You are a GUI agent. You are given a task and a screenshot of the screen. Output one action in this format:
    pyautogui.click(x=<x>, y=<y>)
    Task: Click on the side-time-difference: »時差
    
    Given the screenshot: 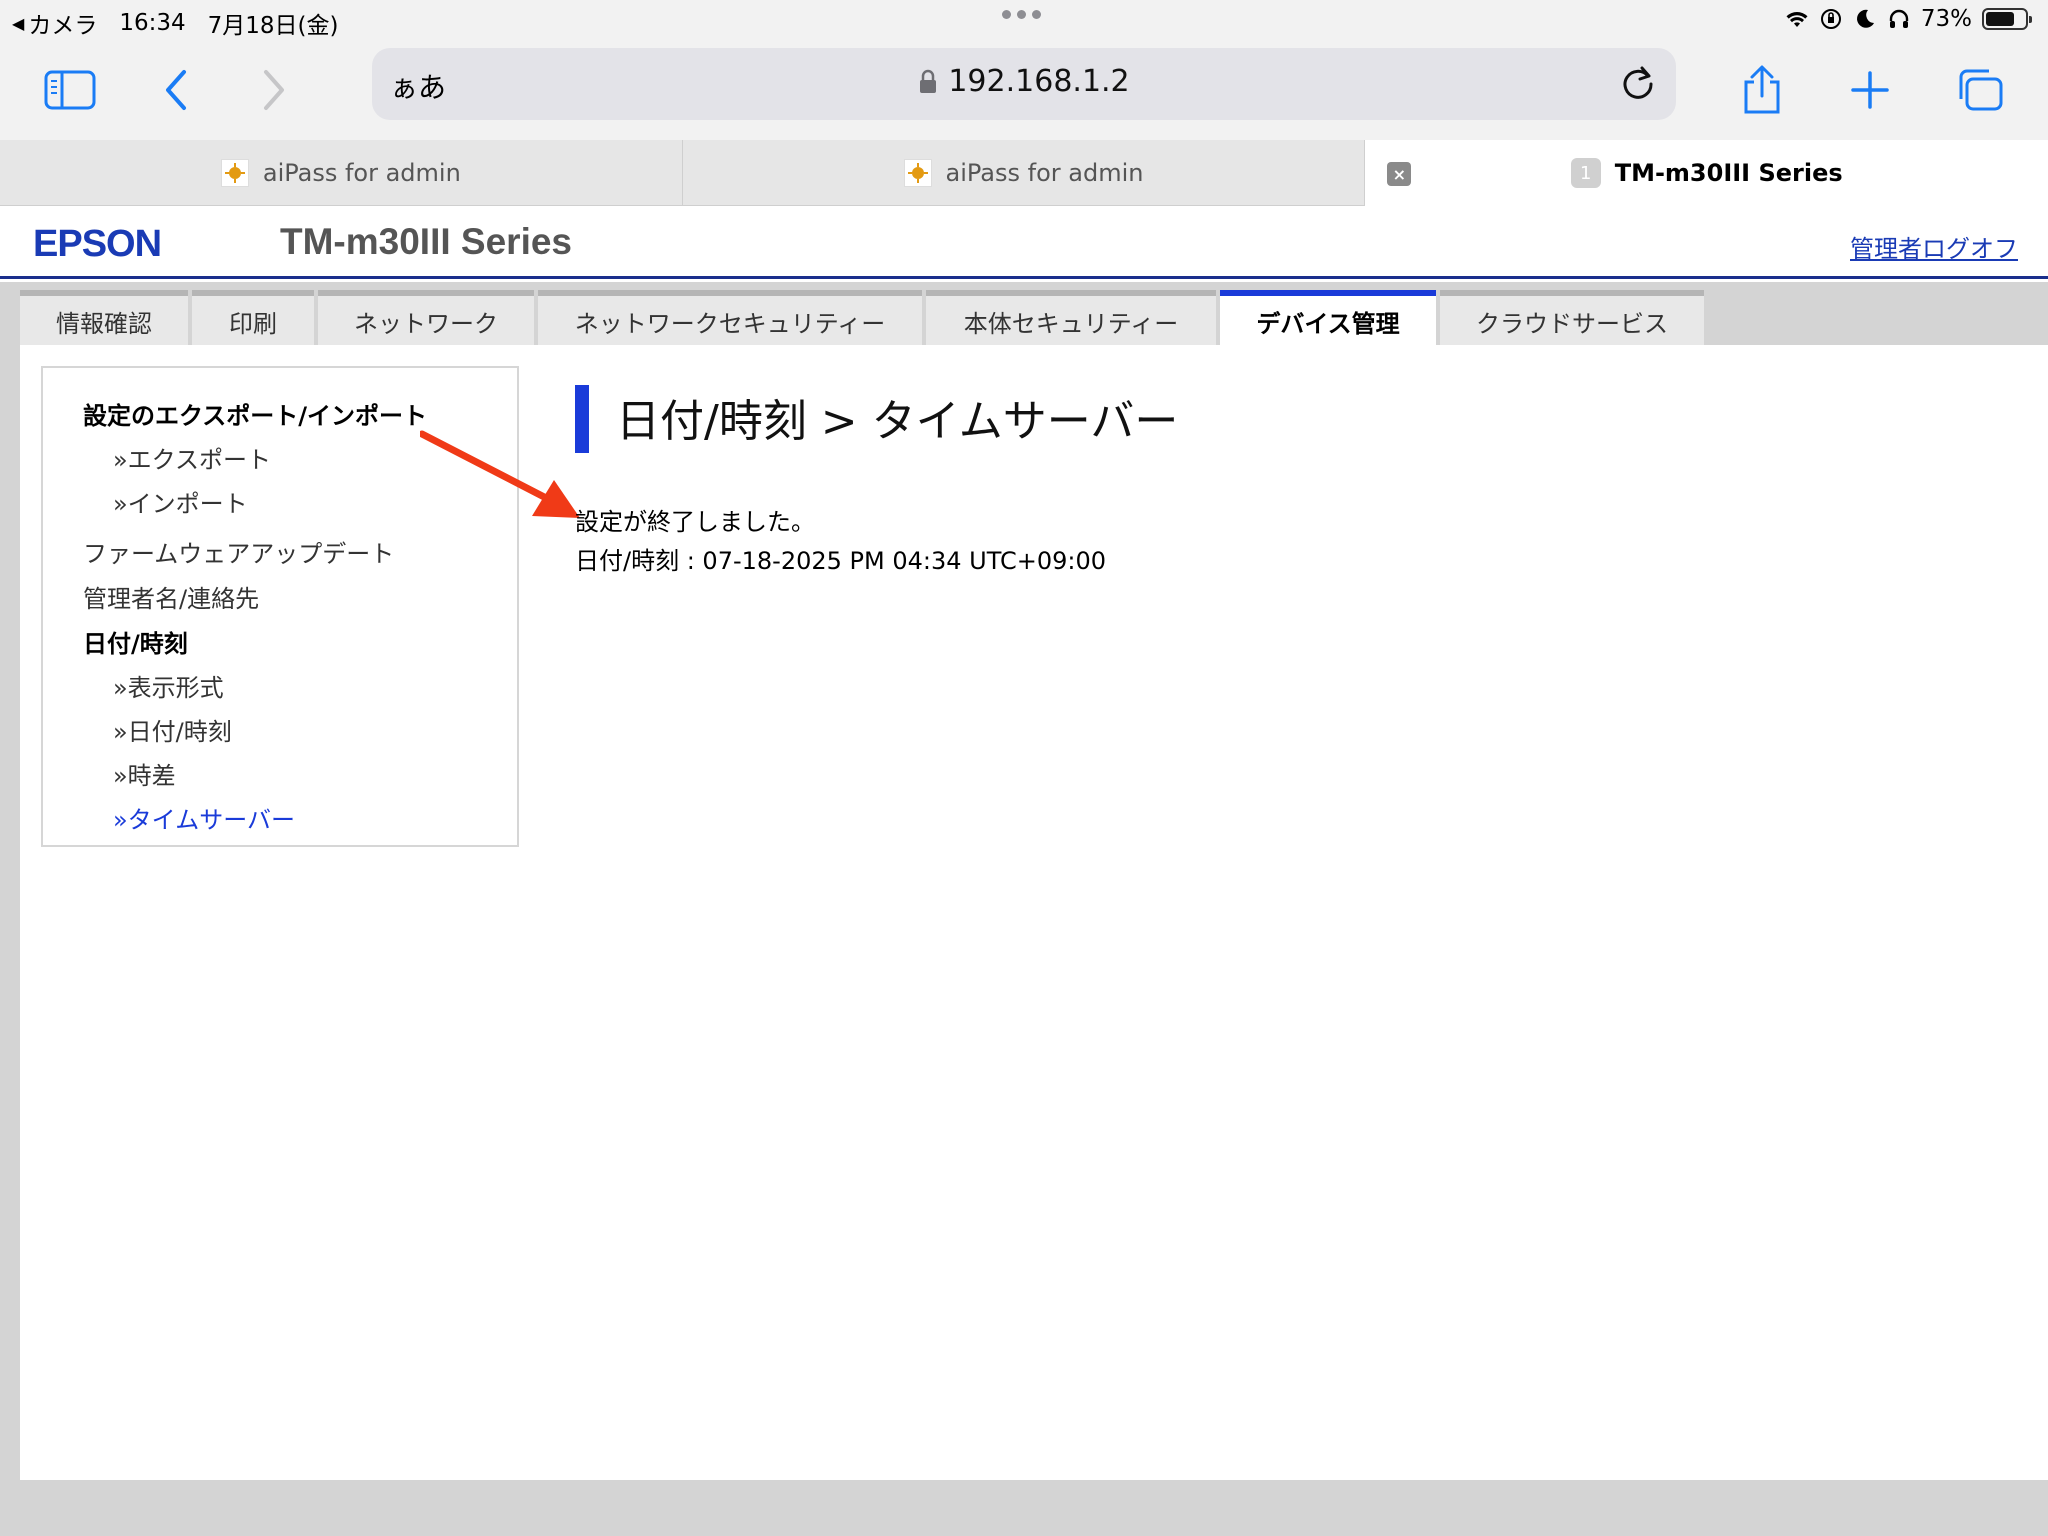 What is the action you would take?
    pyautogui.click(x=144, y=773)
    